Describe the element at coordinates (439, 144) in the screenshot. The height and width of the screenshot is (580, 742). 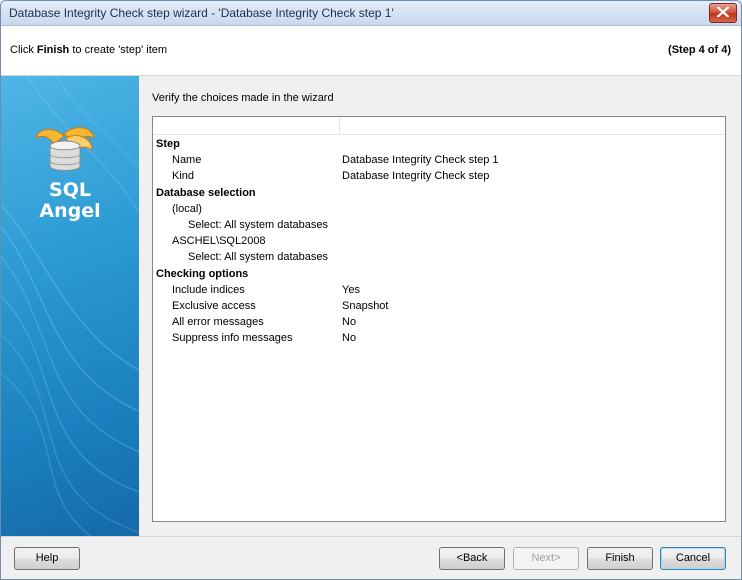
I see `property-category-row: Step` at that location.